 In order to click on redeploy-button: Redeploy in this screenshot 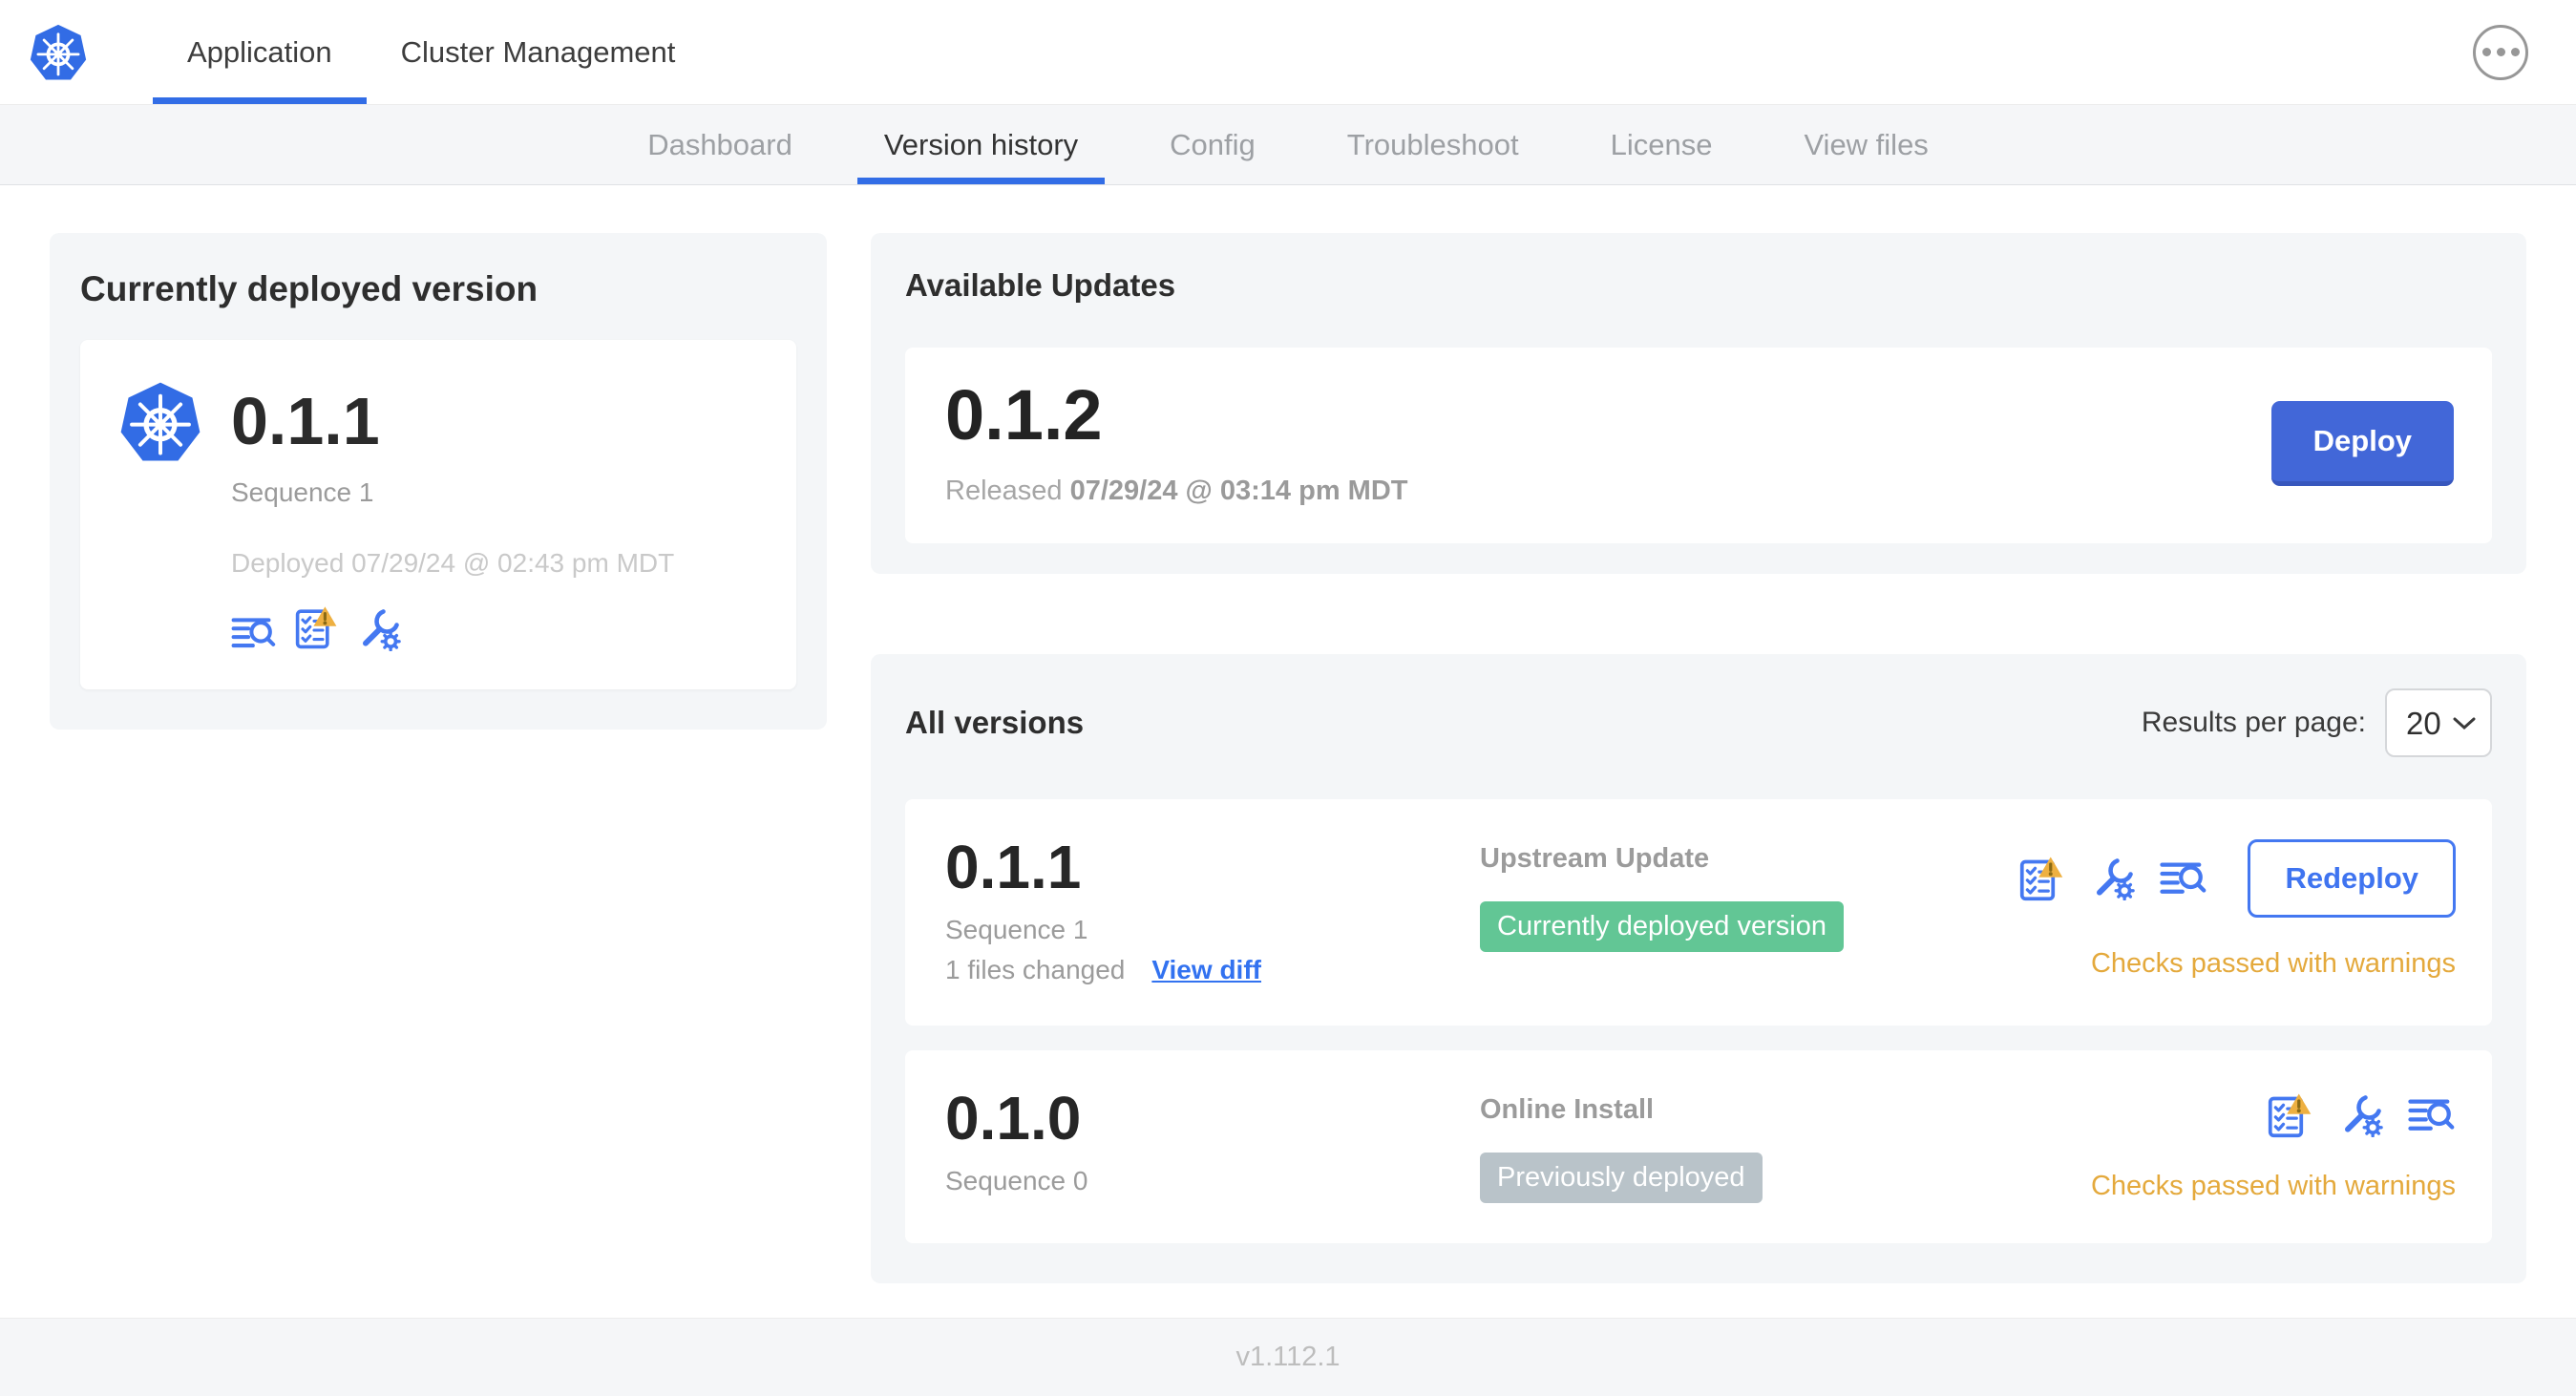, I will do `click(2352, 878)`.